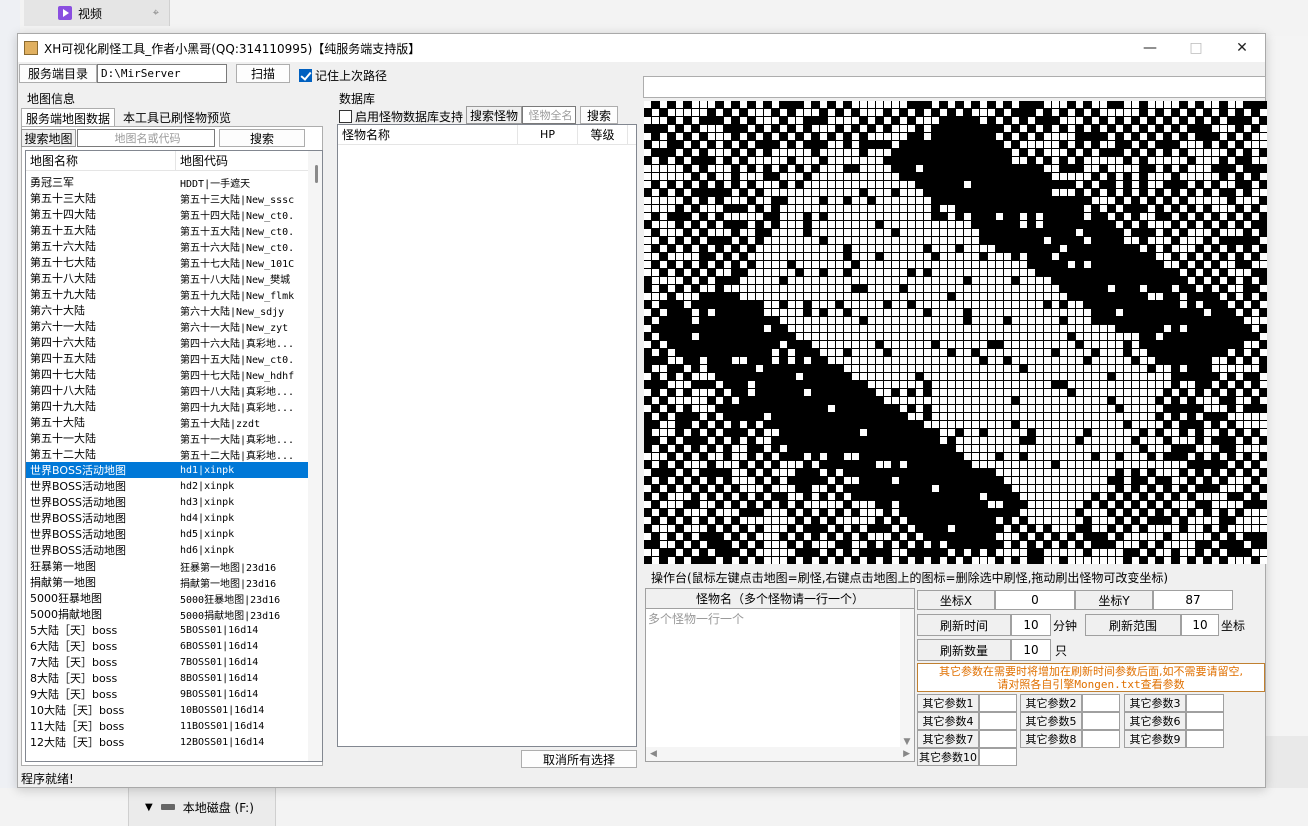 The image size is (1308, 826). Describe the element at coordinates (956, 600) in the screenshot. I see `coord-x-label: 坐标X` at that location.